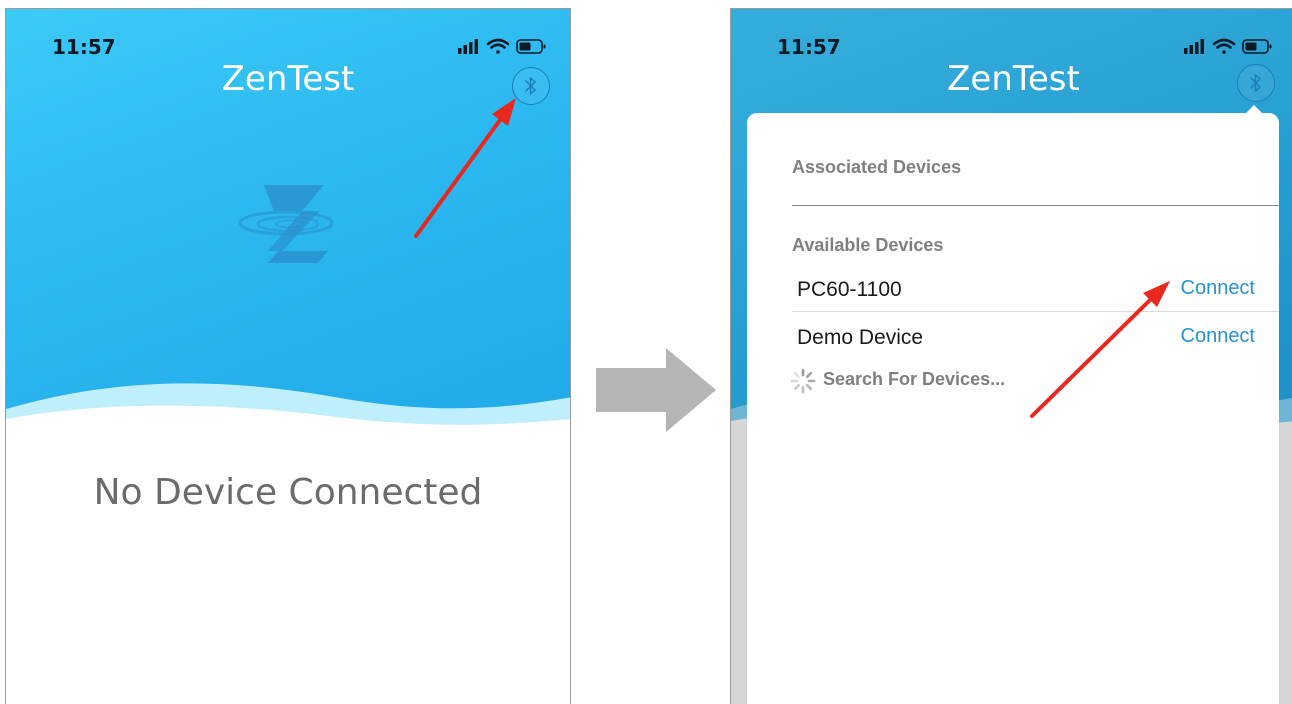 This screenshot has width=1292, height=704. I want to click on zentest-logo-icon, so click(286, 224).